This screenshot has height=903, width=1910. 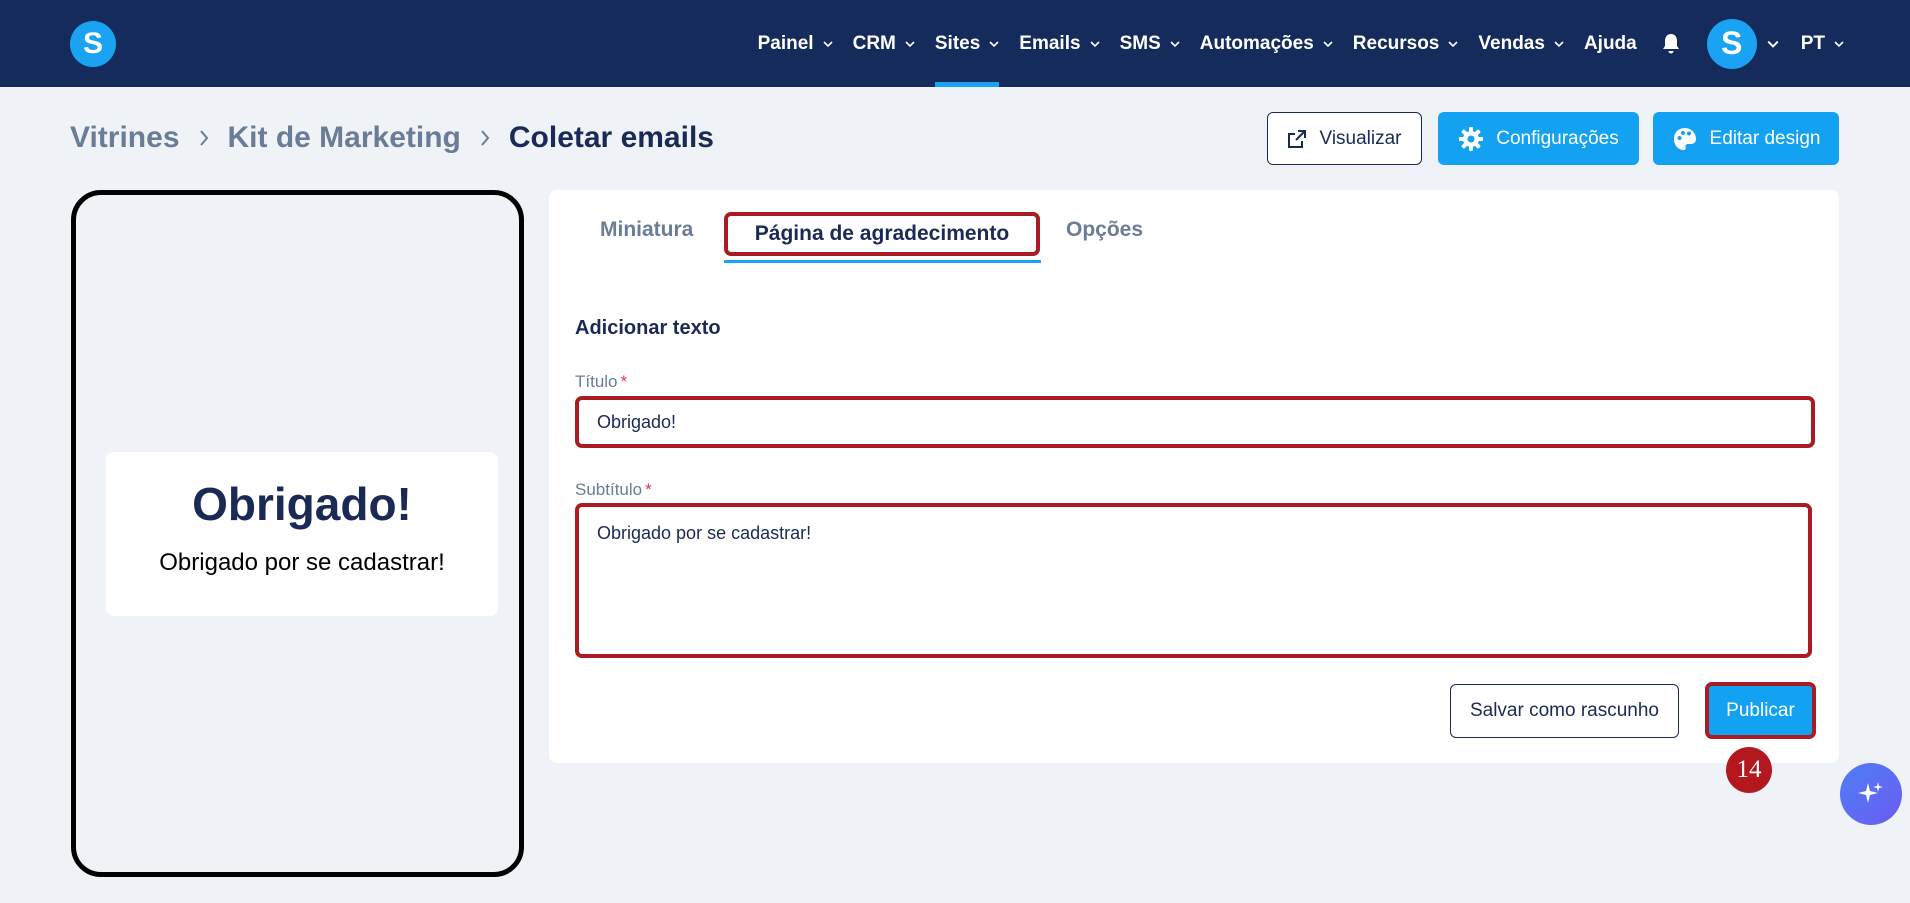 I want to click on subtitle-textarea: Obrigado por se cadastrar!, so click(x=1193, y=580).